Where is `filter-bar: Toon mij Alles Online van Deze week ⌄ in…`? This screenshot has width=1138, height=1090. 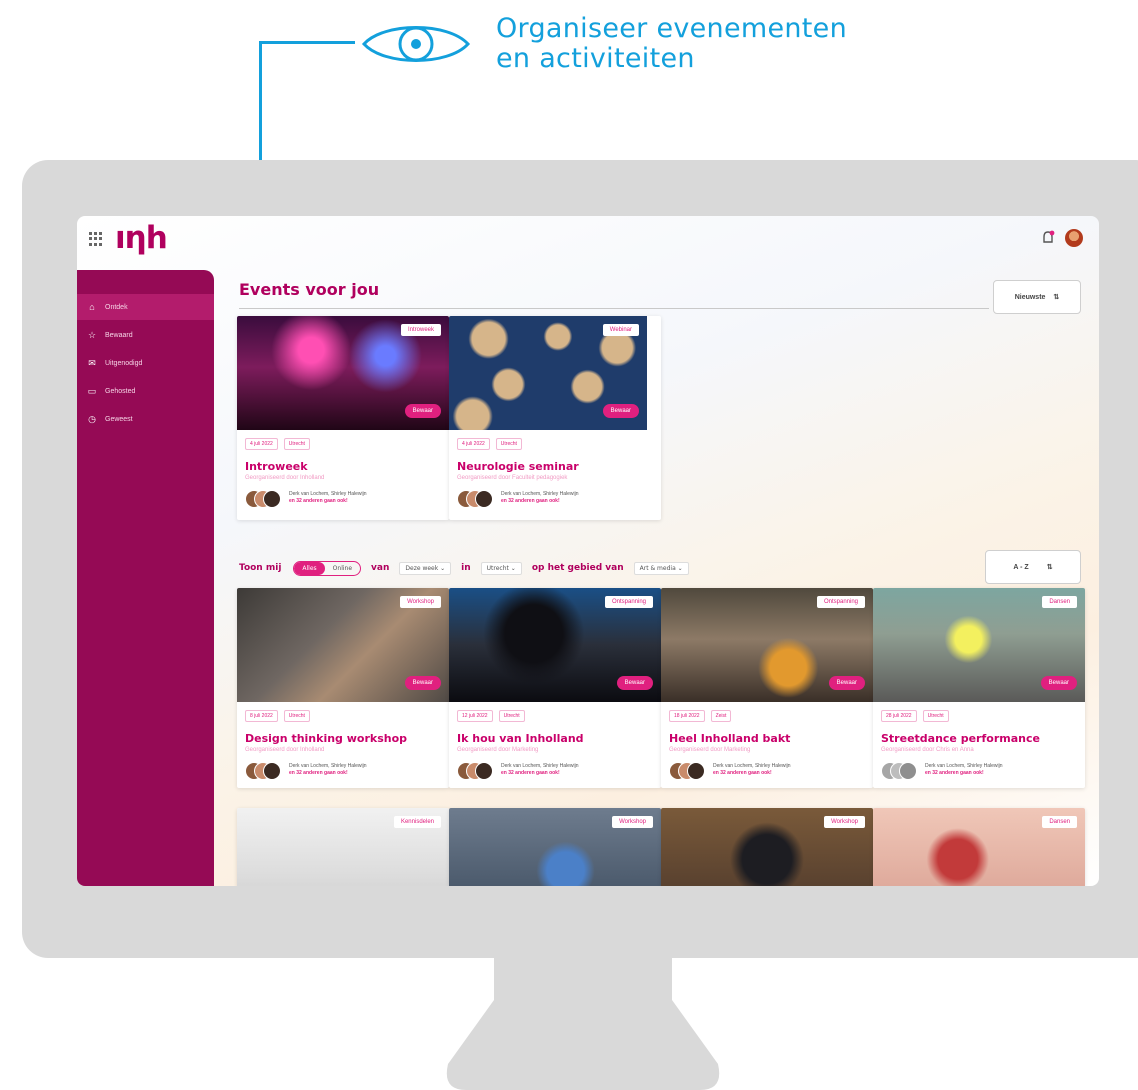 filter-bar: Toon mij Alles Online van Deze week ⌄ in… is located at coordinates (664, 568).